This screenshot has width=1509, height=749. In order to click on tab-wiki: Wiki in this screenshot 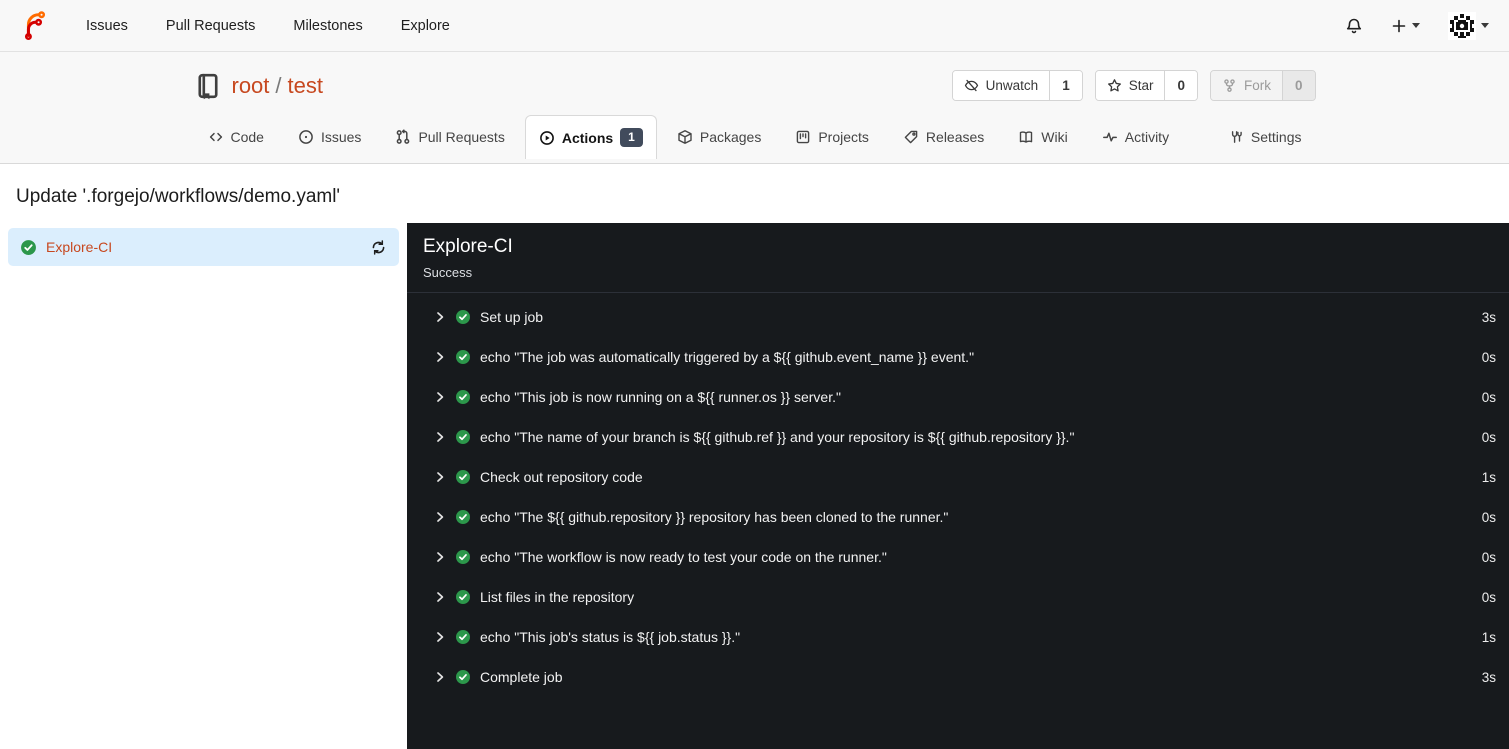, I will do `click(1042, 136)`.